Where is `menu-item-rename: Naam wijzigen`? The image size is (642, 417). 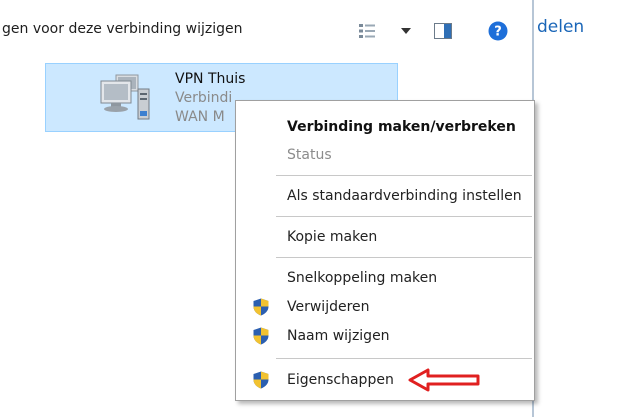 menu-item-rename: Naam wijzigen is located at coordinates (385, 336).